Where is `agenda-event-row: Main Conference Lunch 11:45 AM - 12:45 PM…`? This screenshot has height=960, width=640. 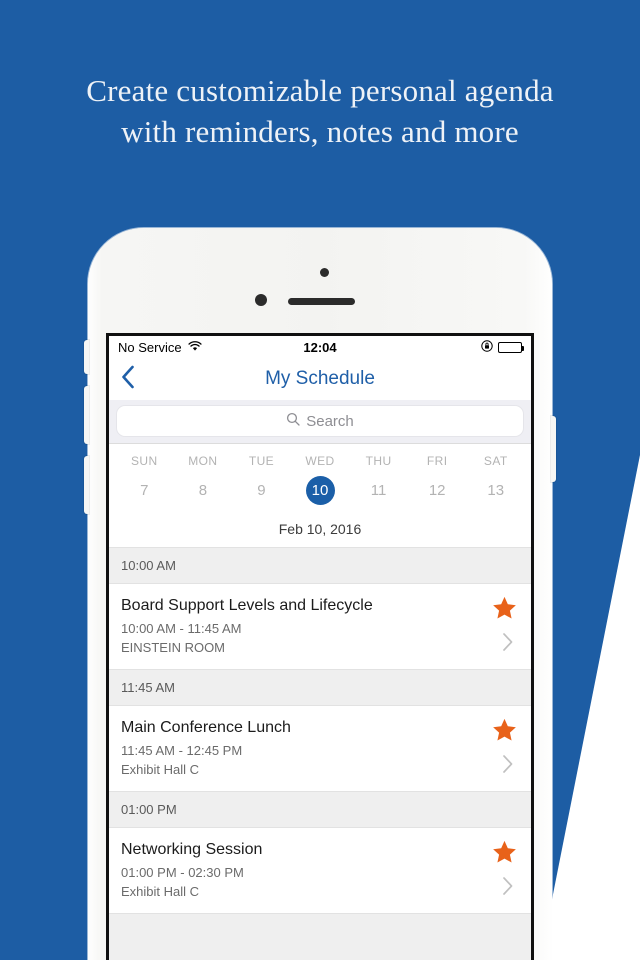
agenda-event-row: Main Conference Lunch 11:45 AM - 12:45 PM… is located at coordinates (320, 749).